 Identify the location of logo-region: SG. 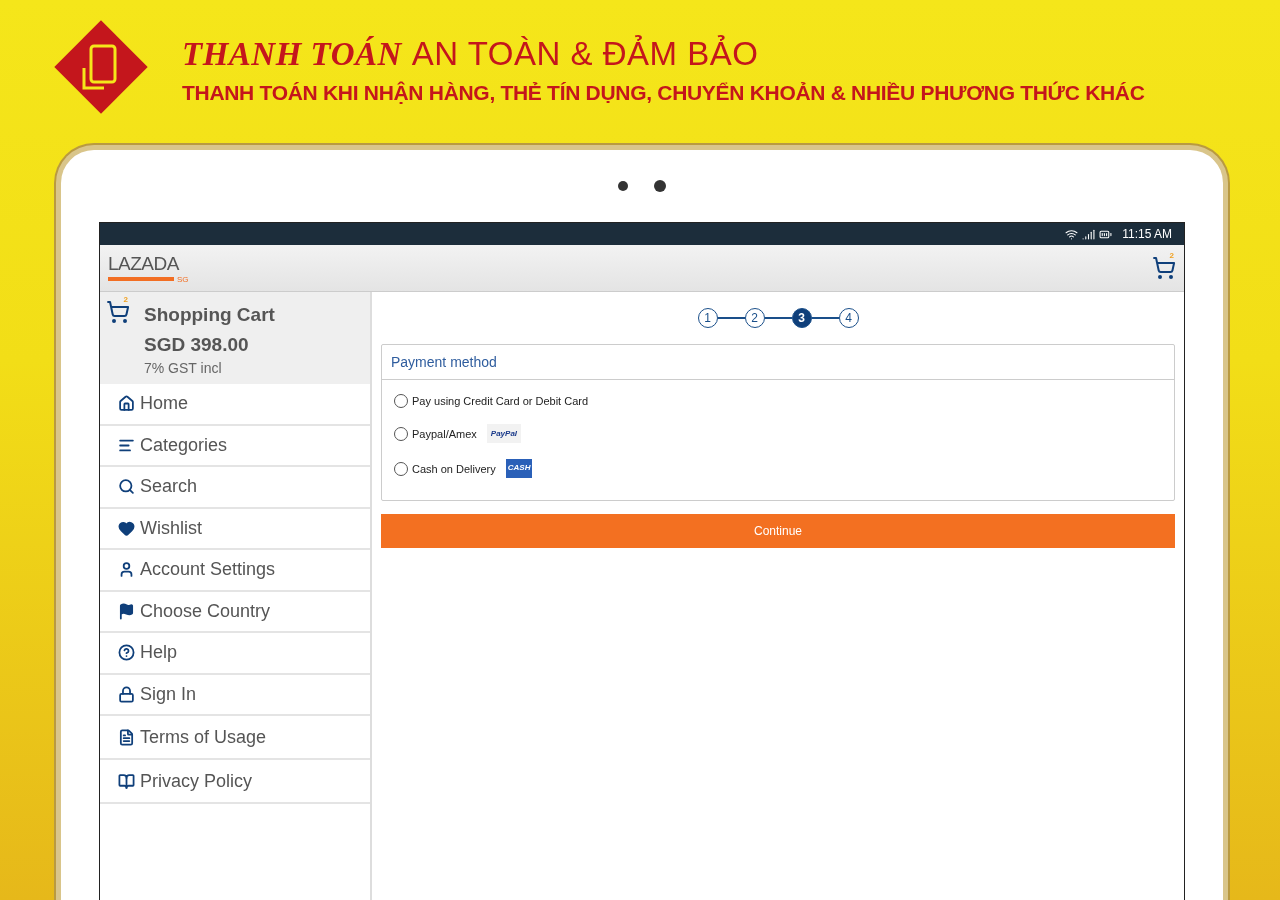
(183, 279).